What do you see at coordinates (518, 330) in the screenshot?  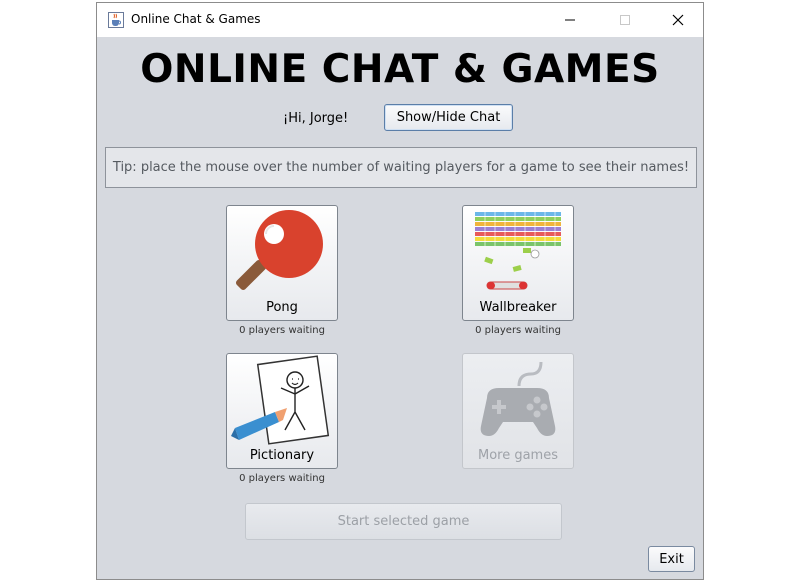 I see `waiting-players-wallbreaker: 0 players waiting` at bounding box center [518, 330].